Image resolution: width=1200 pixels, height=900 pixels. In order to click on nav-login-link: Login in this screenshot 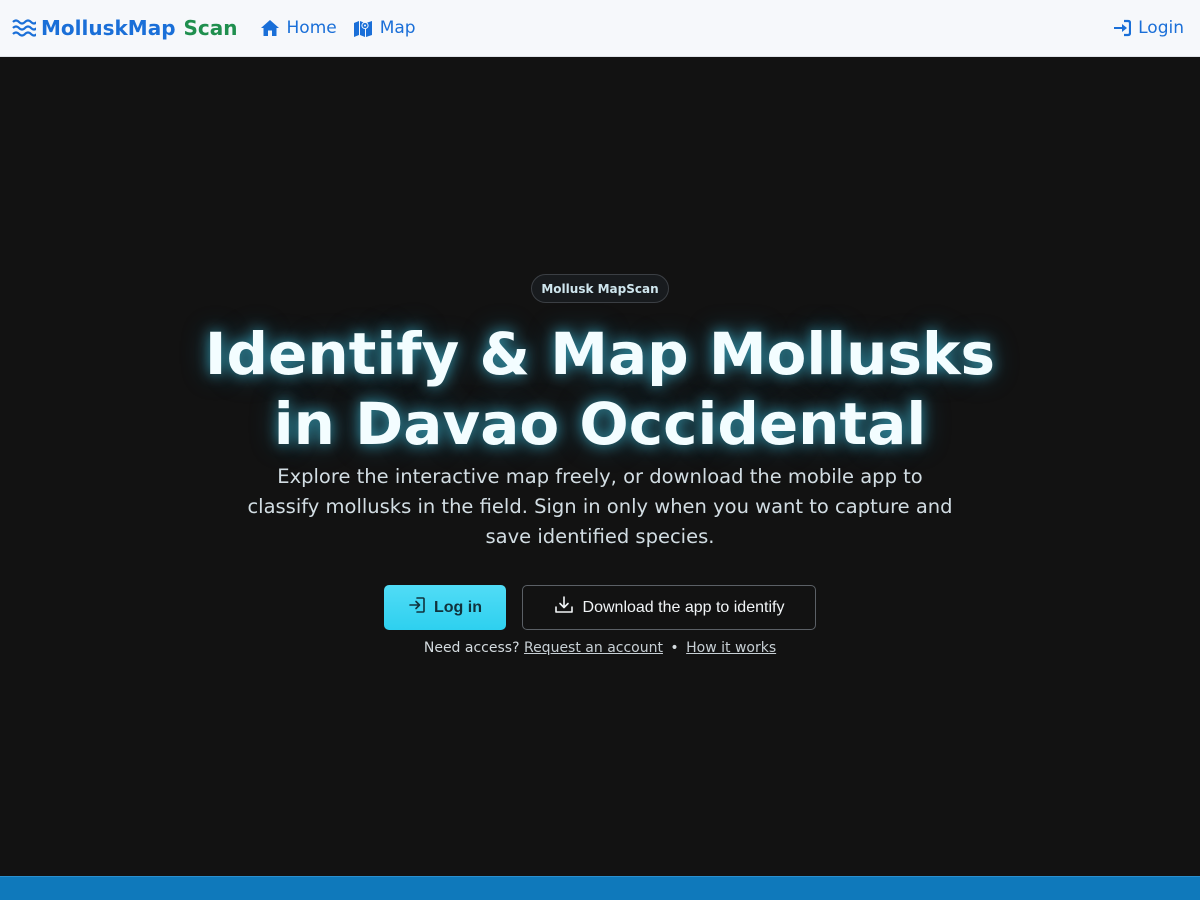, I will do `click(1148, 28)`.